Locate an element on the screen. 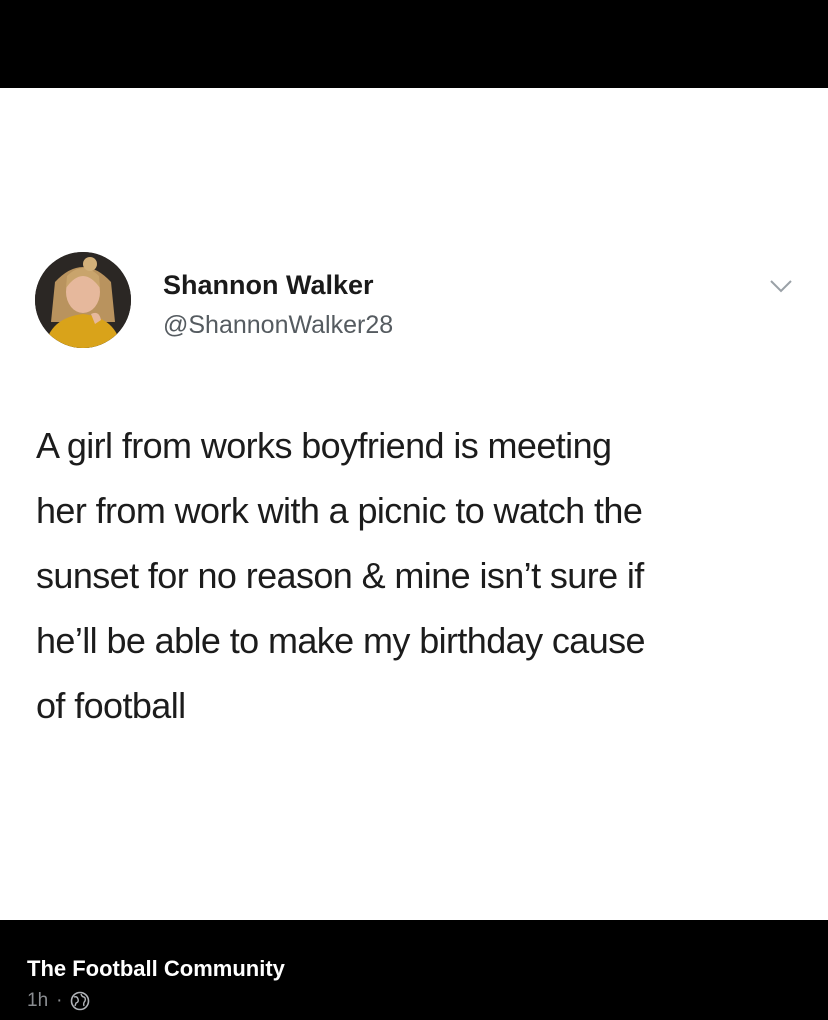 This screenshot has width=828, height=1020. post-footer: The Football Community 1h · is located at coordinates (414, 970).